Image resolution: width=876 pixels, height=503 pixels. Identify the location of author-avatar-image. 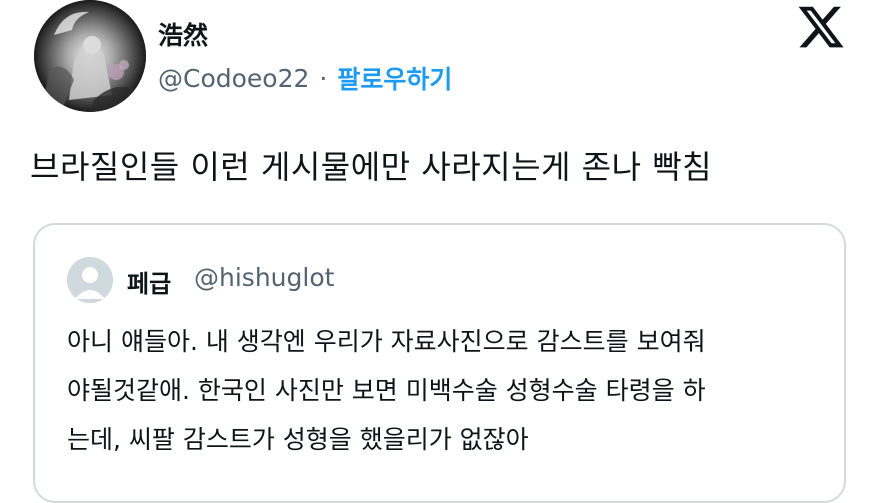
(90, 56).